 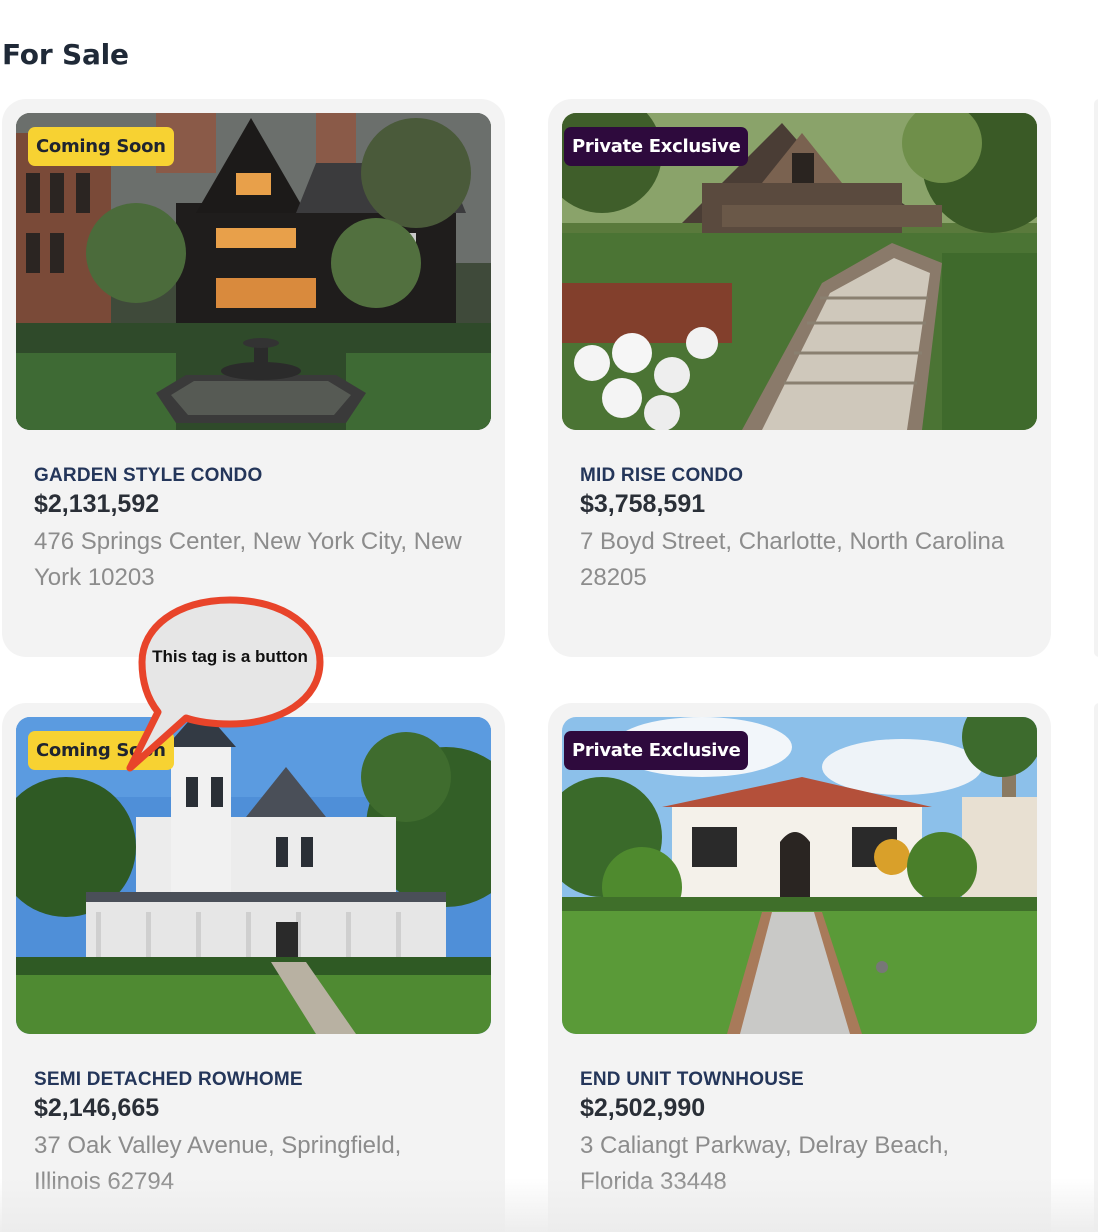 I want to click on listing-price: $2,502,990, so click(x=643, y=1108).